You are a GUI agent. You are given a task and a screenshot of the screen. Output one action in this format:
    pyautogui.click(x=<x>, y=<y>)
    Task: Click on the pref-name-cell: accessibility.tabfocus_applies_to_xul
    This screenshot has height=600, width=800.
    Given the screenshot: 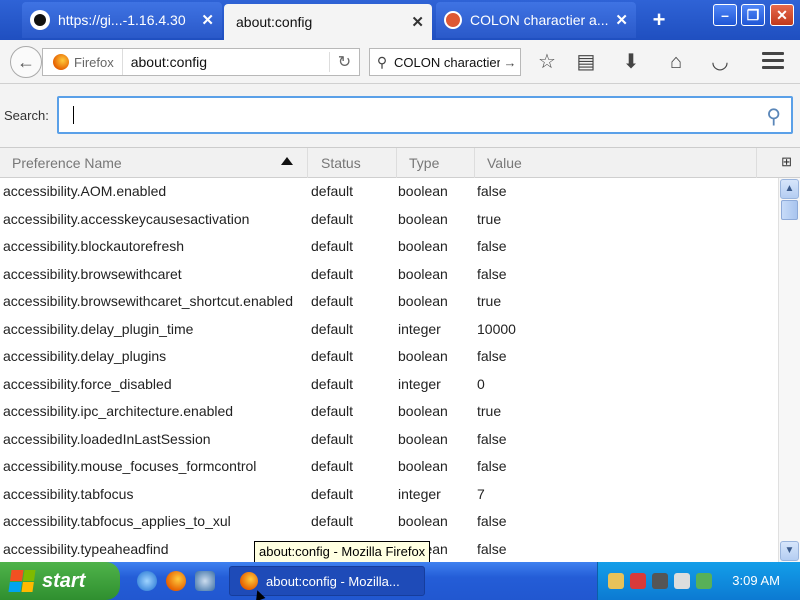 What is the action you would take?
    pyautogui.click(x=117, y=521)
    